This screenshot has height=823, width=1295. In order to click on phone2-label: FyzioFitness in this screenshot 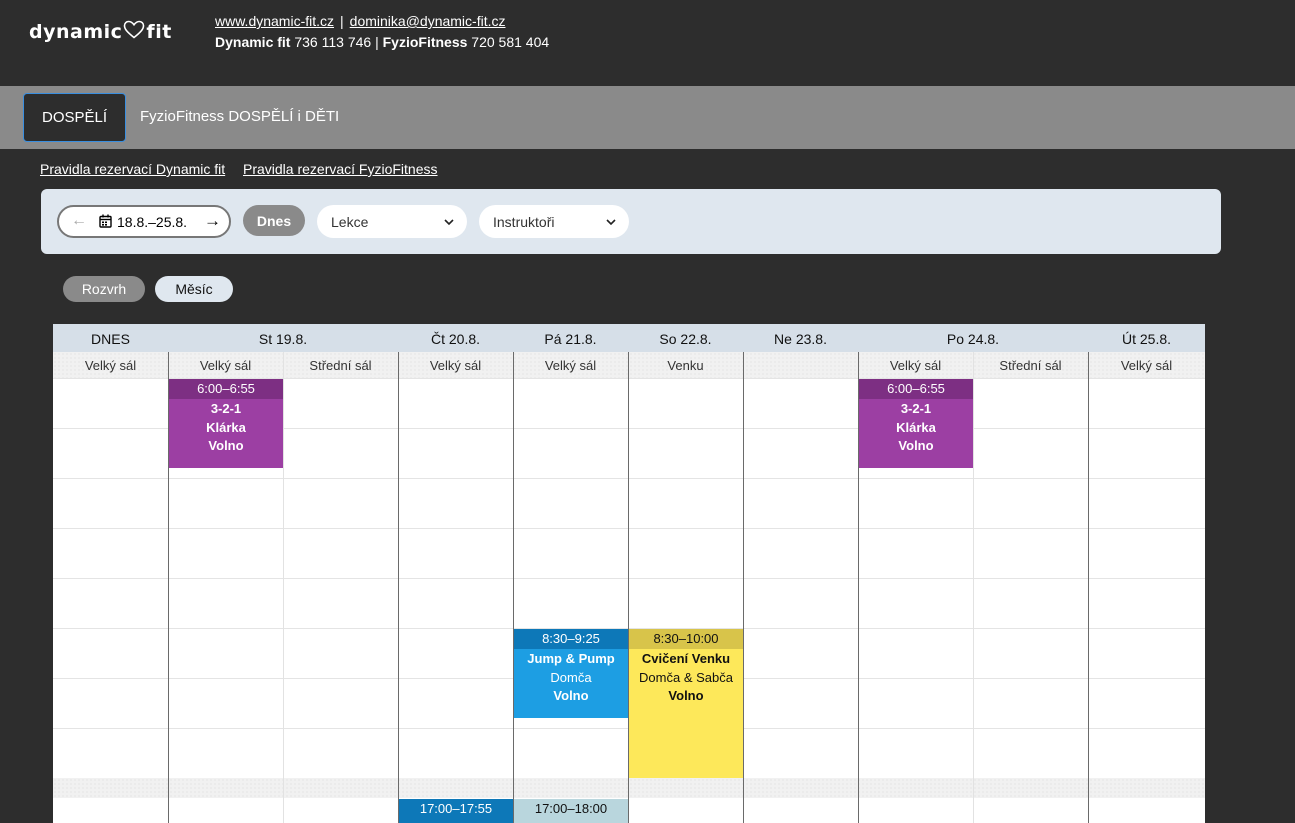, I will do `click(425, 42)`.